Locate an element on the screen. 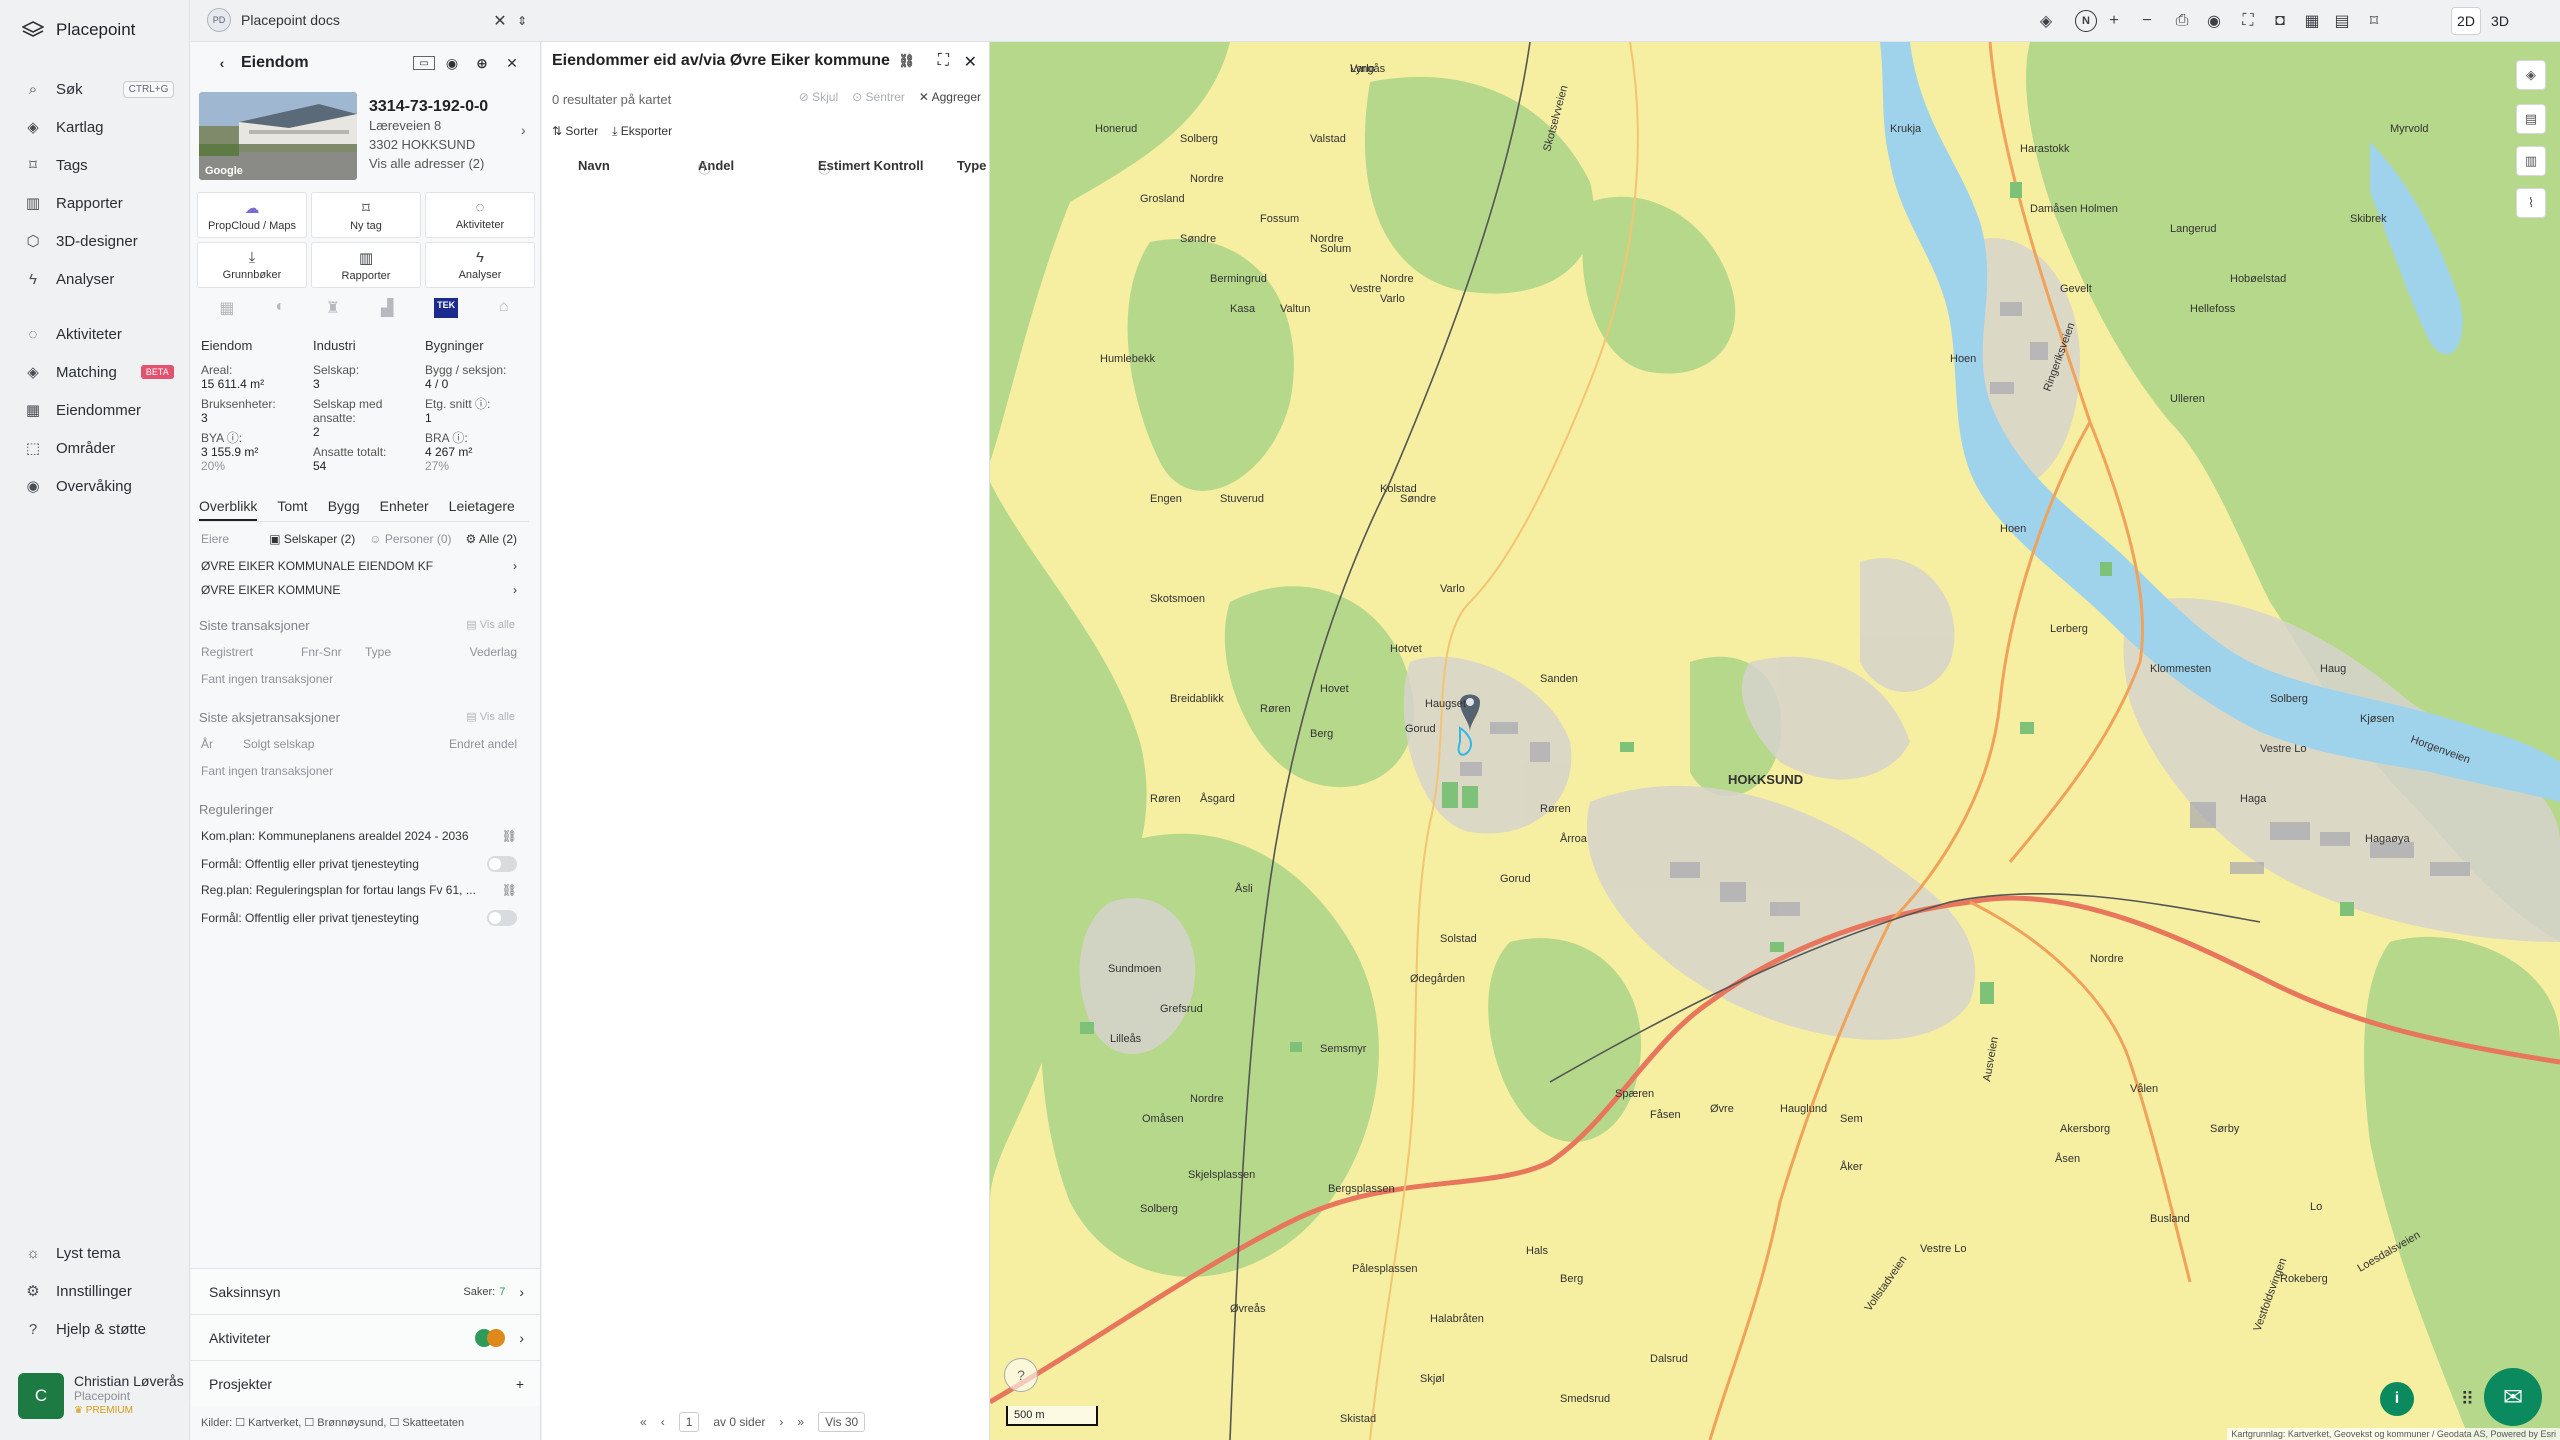  hide-button: ⊘ Skjul is located at coordinates (818, 97).